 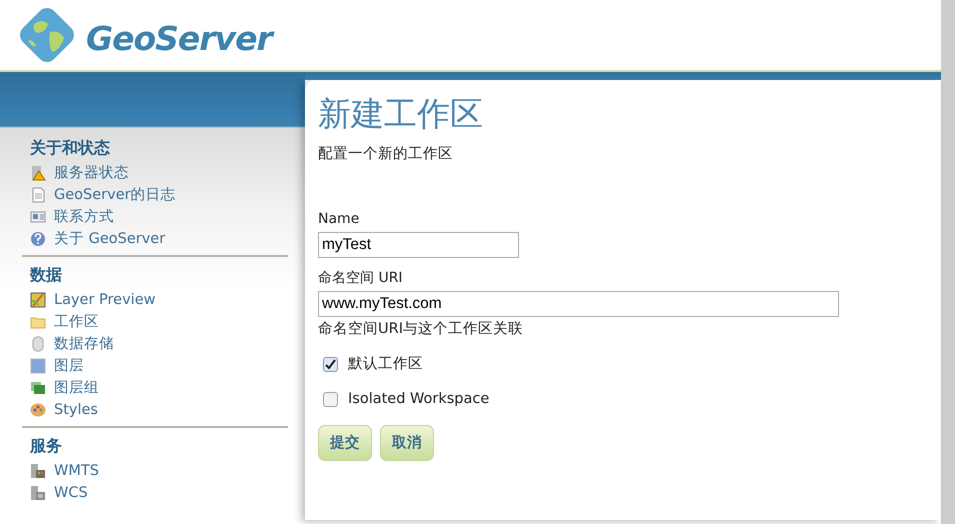 I want to click on sidebar-link: 图层组, so click(x=159, y=388).